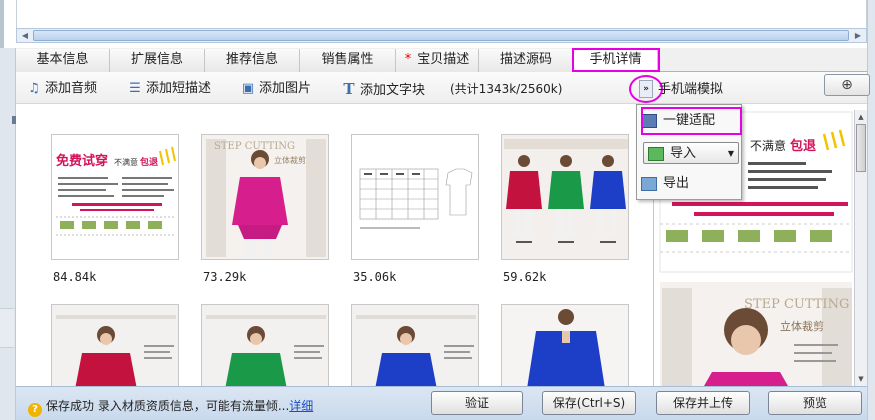  I want to click on promo-sub: 不满意, so click(126, 162).